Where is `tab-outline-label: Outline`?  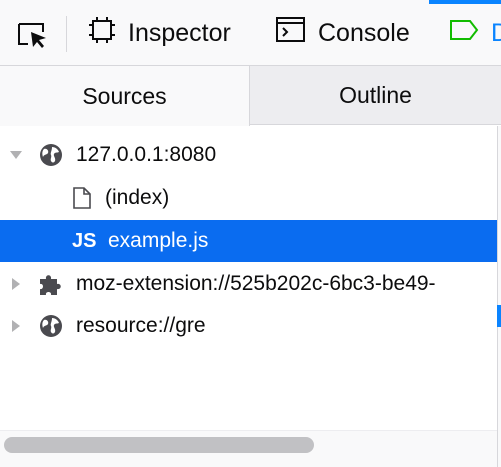 tab-outline-label: Outline is located at coordinates (375, 95).